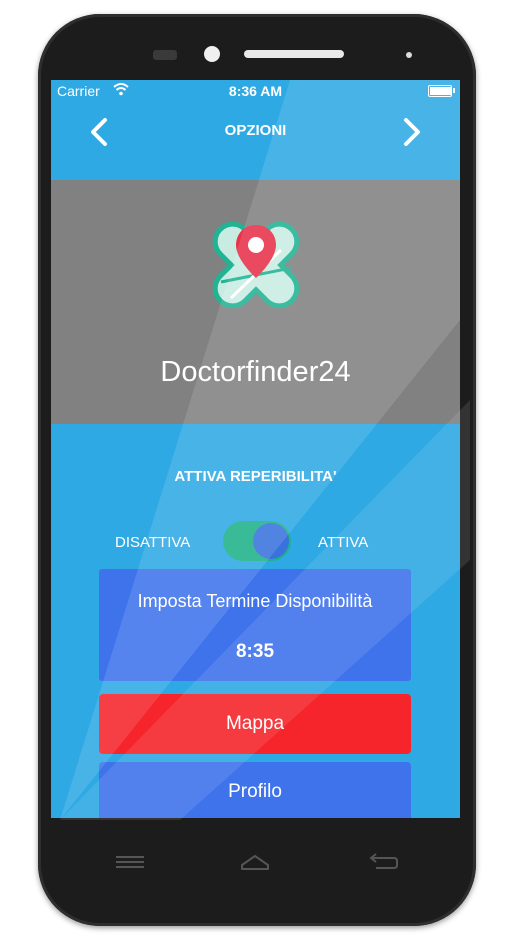 Image resolution: width=509 pixels, height=937 pixels. I want to click on availability-toggle-row: DISATTIVA ATTIVA, so click(255, 542).